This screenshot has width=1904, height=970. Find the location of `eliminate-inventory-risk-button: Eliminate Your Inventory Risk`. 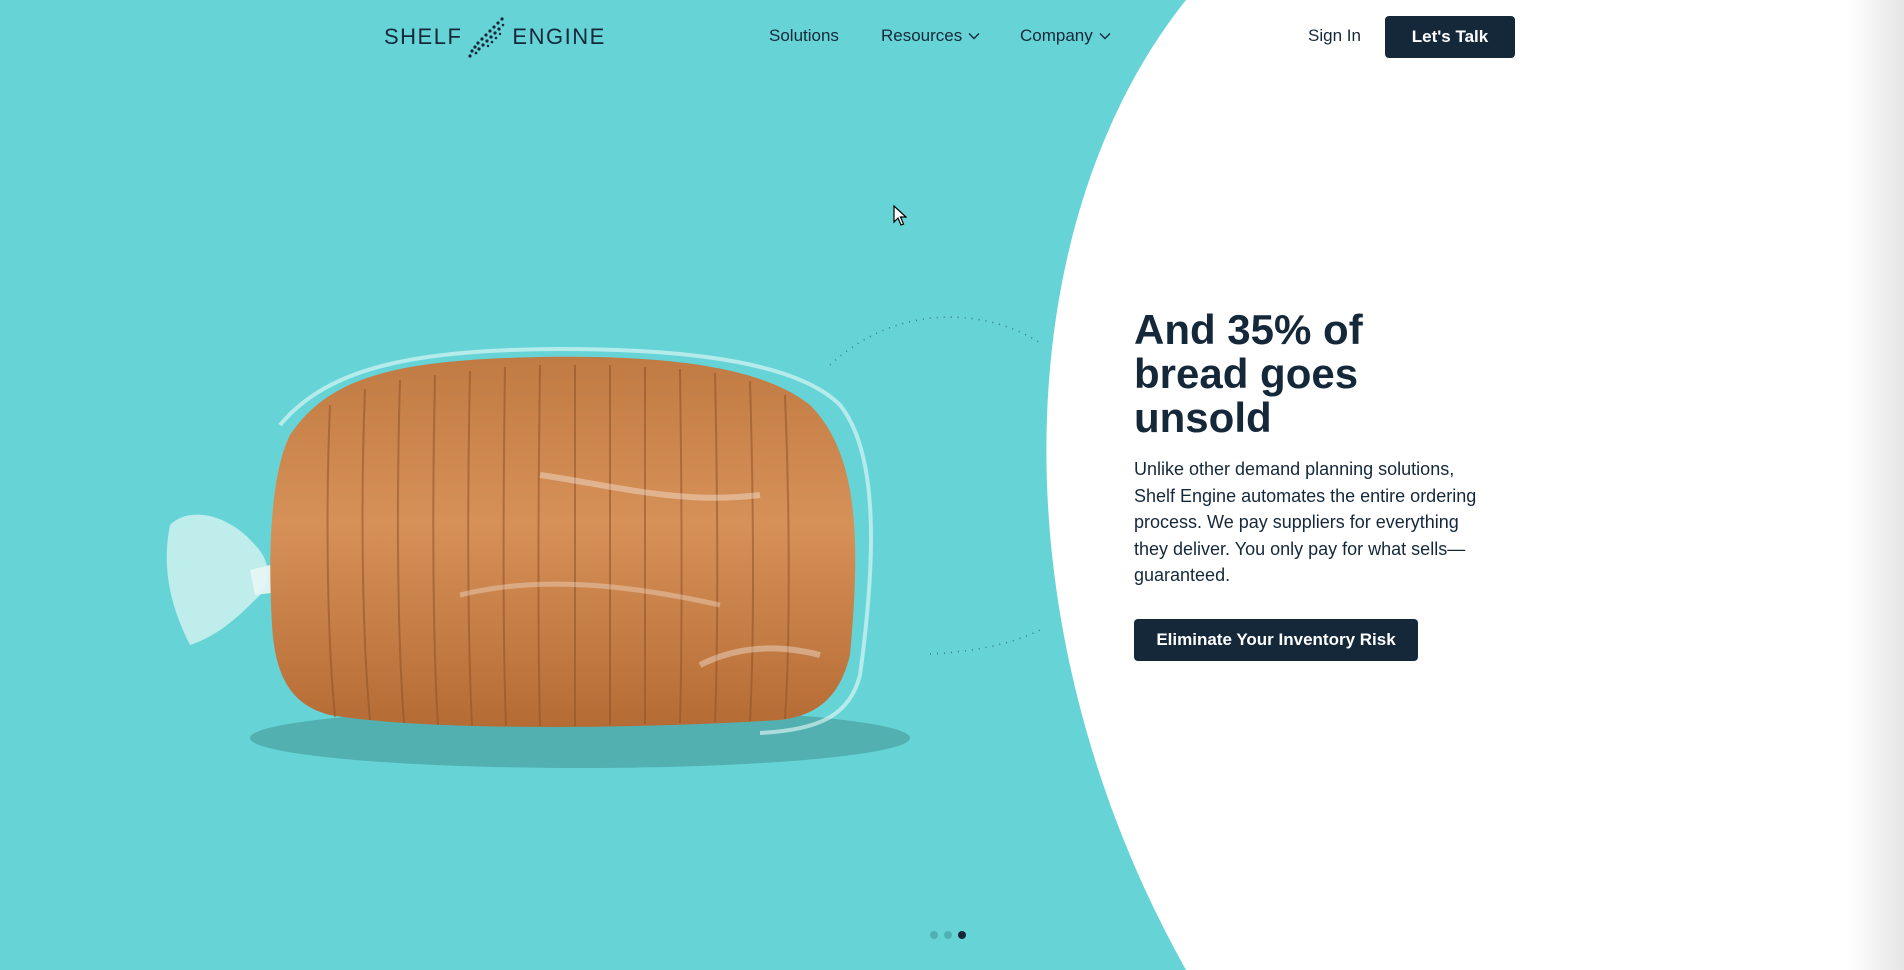

eliminate-inventory-risk-button: Eliminate Your Inventory Risk is located at coordinates (1276, 640).